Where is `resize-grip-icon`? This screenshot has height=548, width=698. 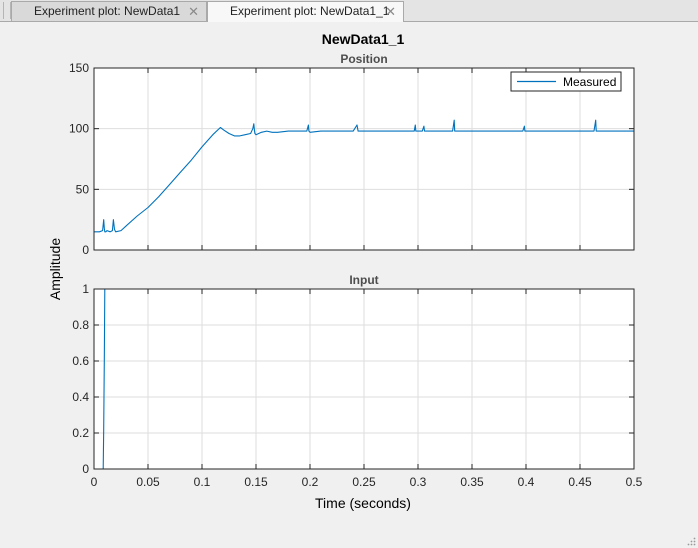
resize-grip-icon is located at coordinates (691, 541).